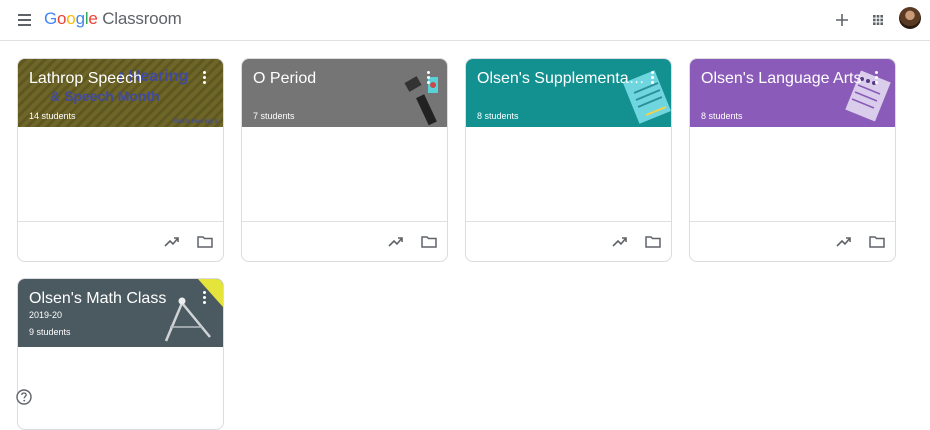 The height and width of the screenshot is (430, 930). Describe the element at coordinates (786, 79) in the screenshot. I see `class-title: Olsen's Language Arts` at that location.